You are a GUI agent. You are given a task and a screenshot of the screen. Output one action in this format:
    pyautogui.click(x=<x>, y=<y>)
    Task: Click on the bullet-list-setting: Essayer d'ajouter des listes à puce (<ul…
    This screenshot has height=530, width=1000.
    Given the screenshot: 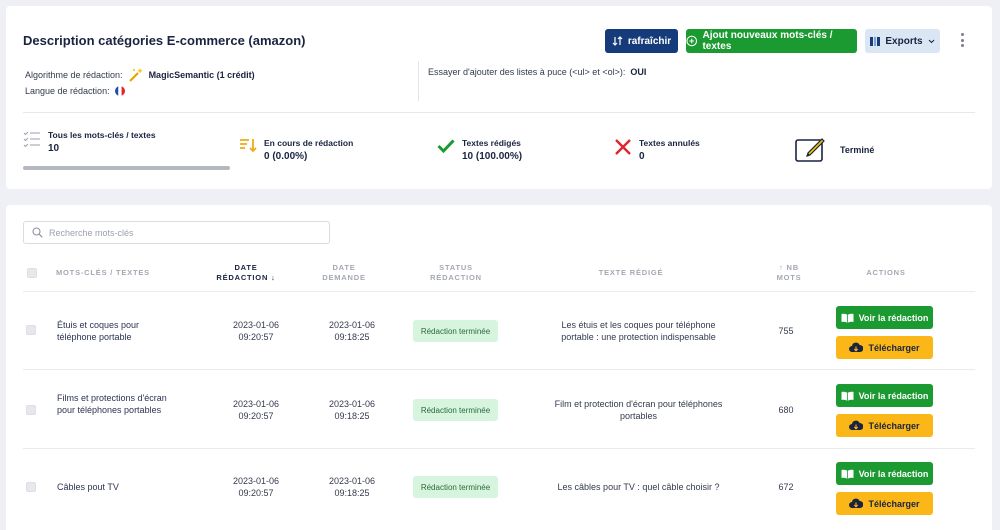 What is the action you would take?
    pyautogui.click(x=537, y=72)
    